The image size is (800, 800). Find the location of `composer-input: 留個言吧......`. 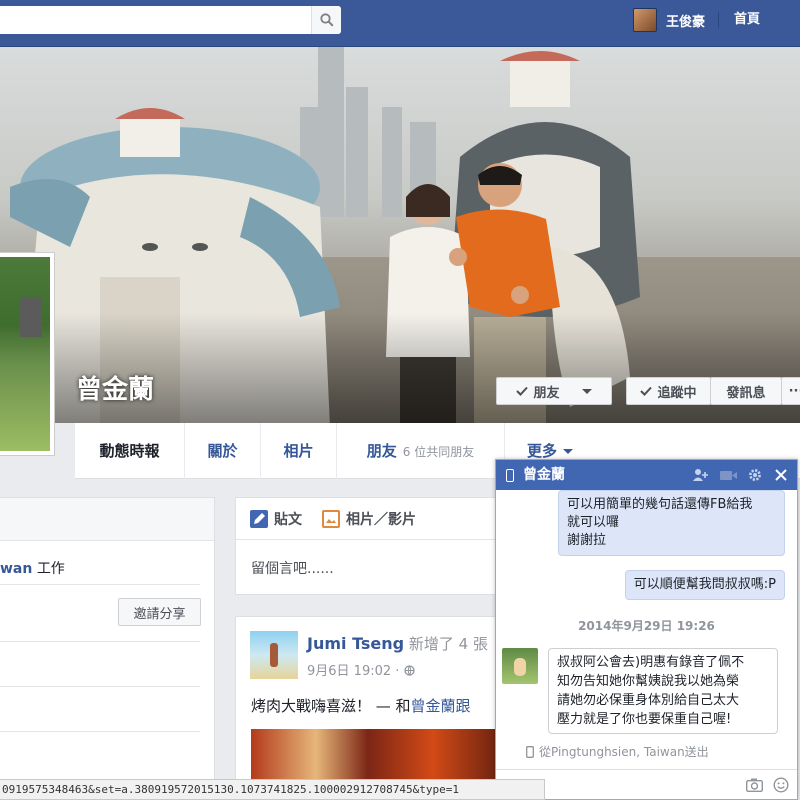

composer-input: 留個言吧...... is located at coordinates (292, 568).